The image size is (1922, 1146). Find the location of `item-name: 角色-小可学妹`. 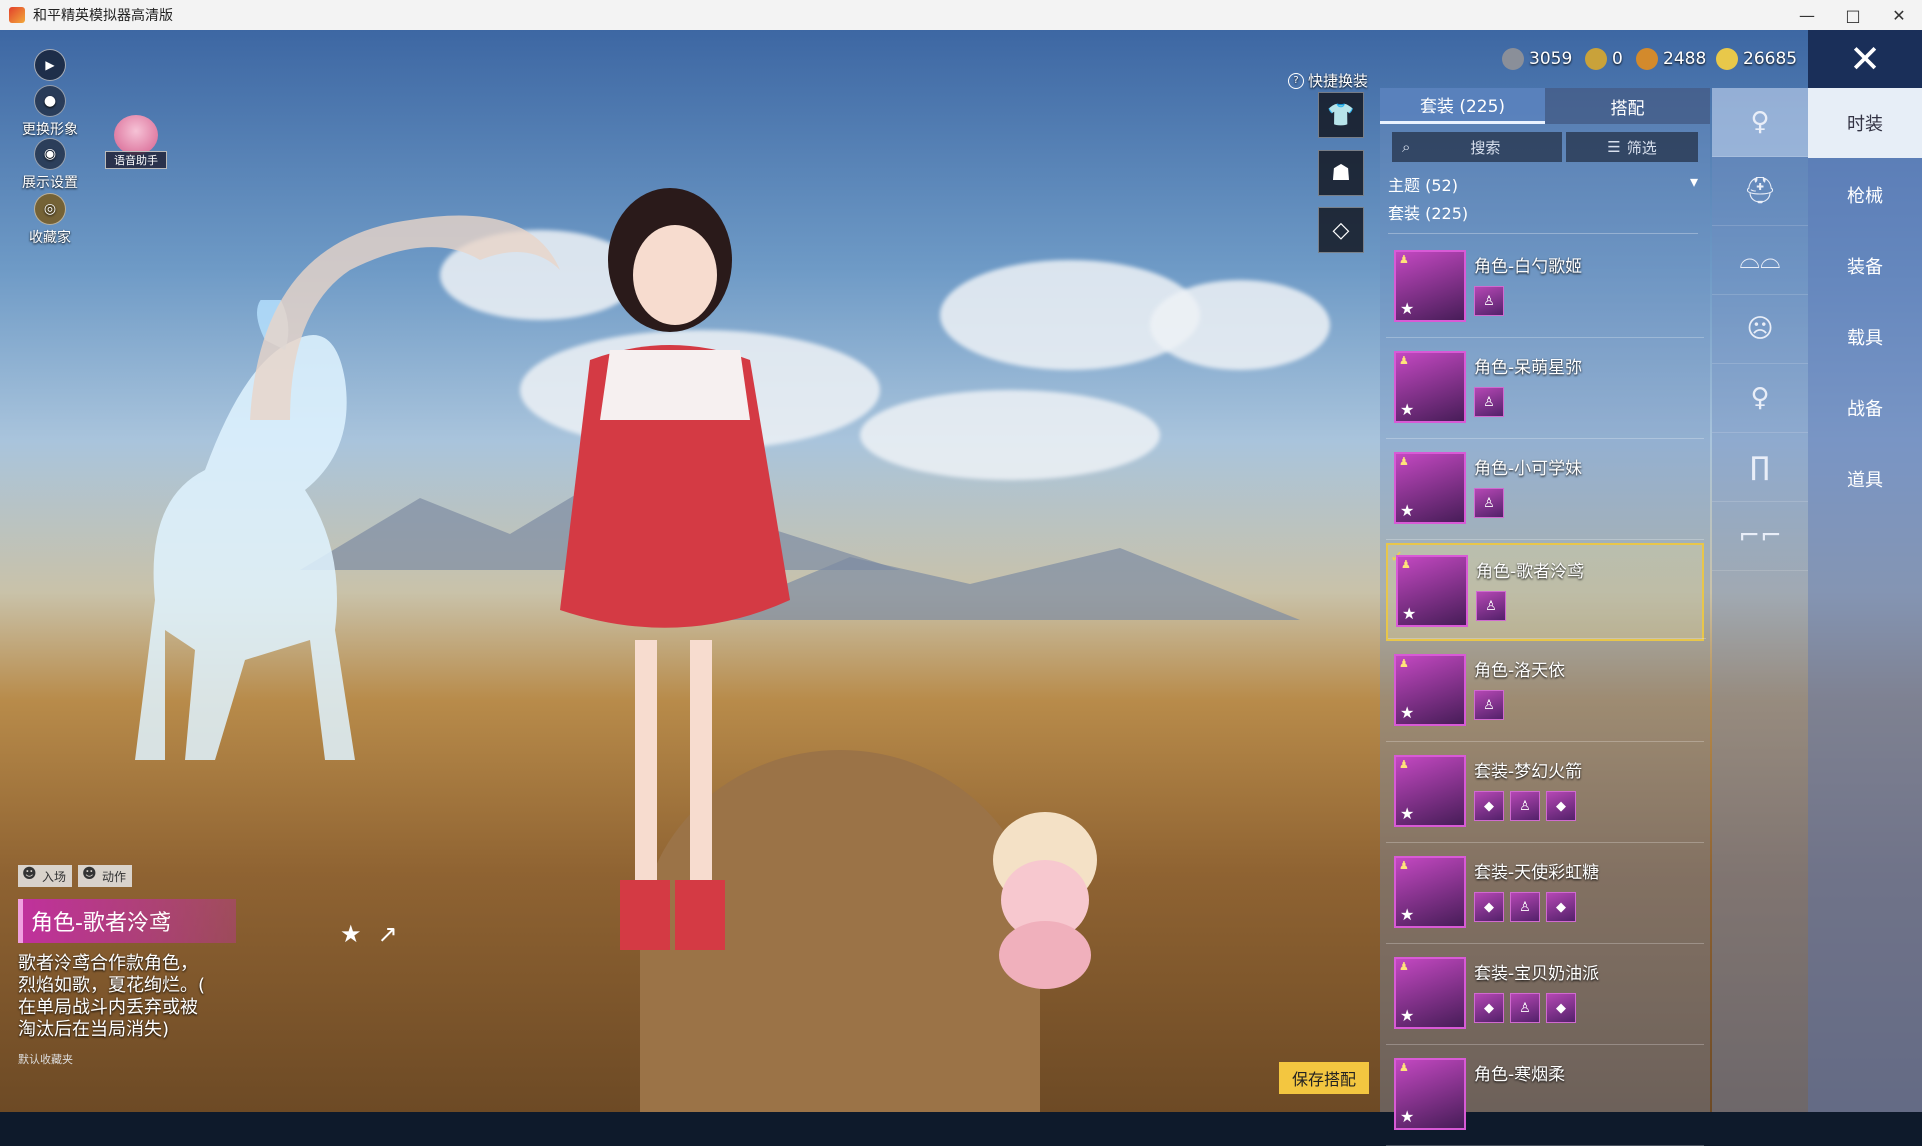

item-name: 角色-小可学妹 is located at coordinates (1528, 469).